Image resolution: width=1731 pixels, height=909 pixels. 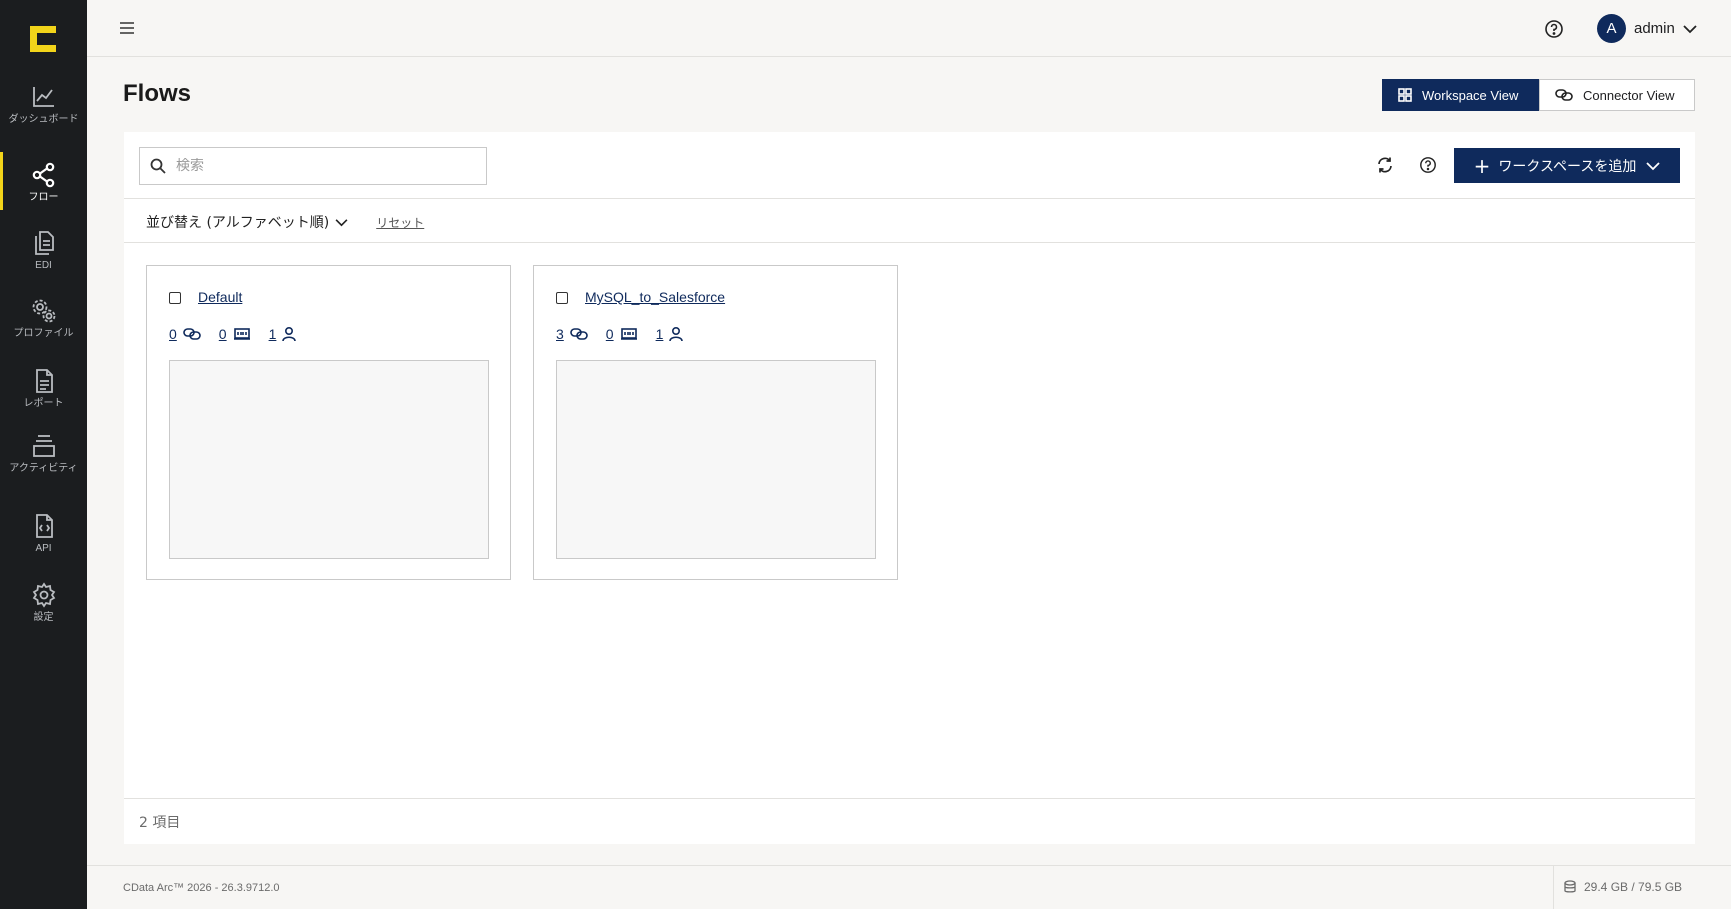 I want to click on sidebar-item-edi: EDI, so click(x=43, y=250).